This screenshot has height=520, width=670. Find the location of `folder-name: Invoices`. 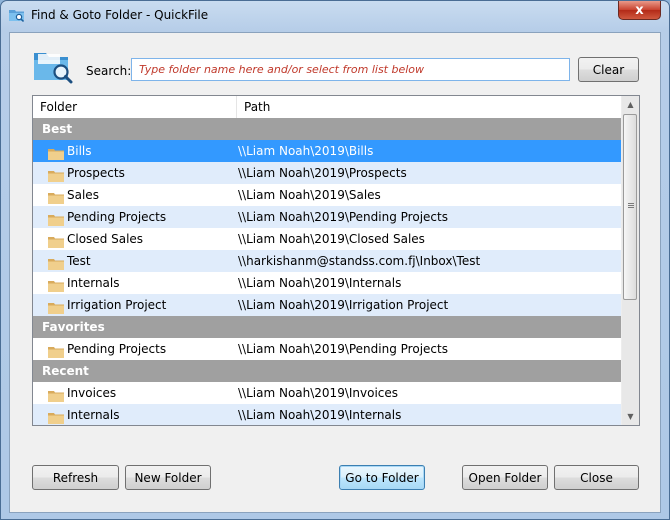

folder-name: Invoices is located at coordinates (92, 393).